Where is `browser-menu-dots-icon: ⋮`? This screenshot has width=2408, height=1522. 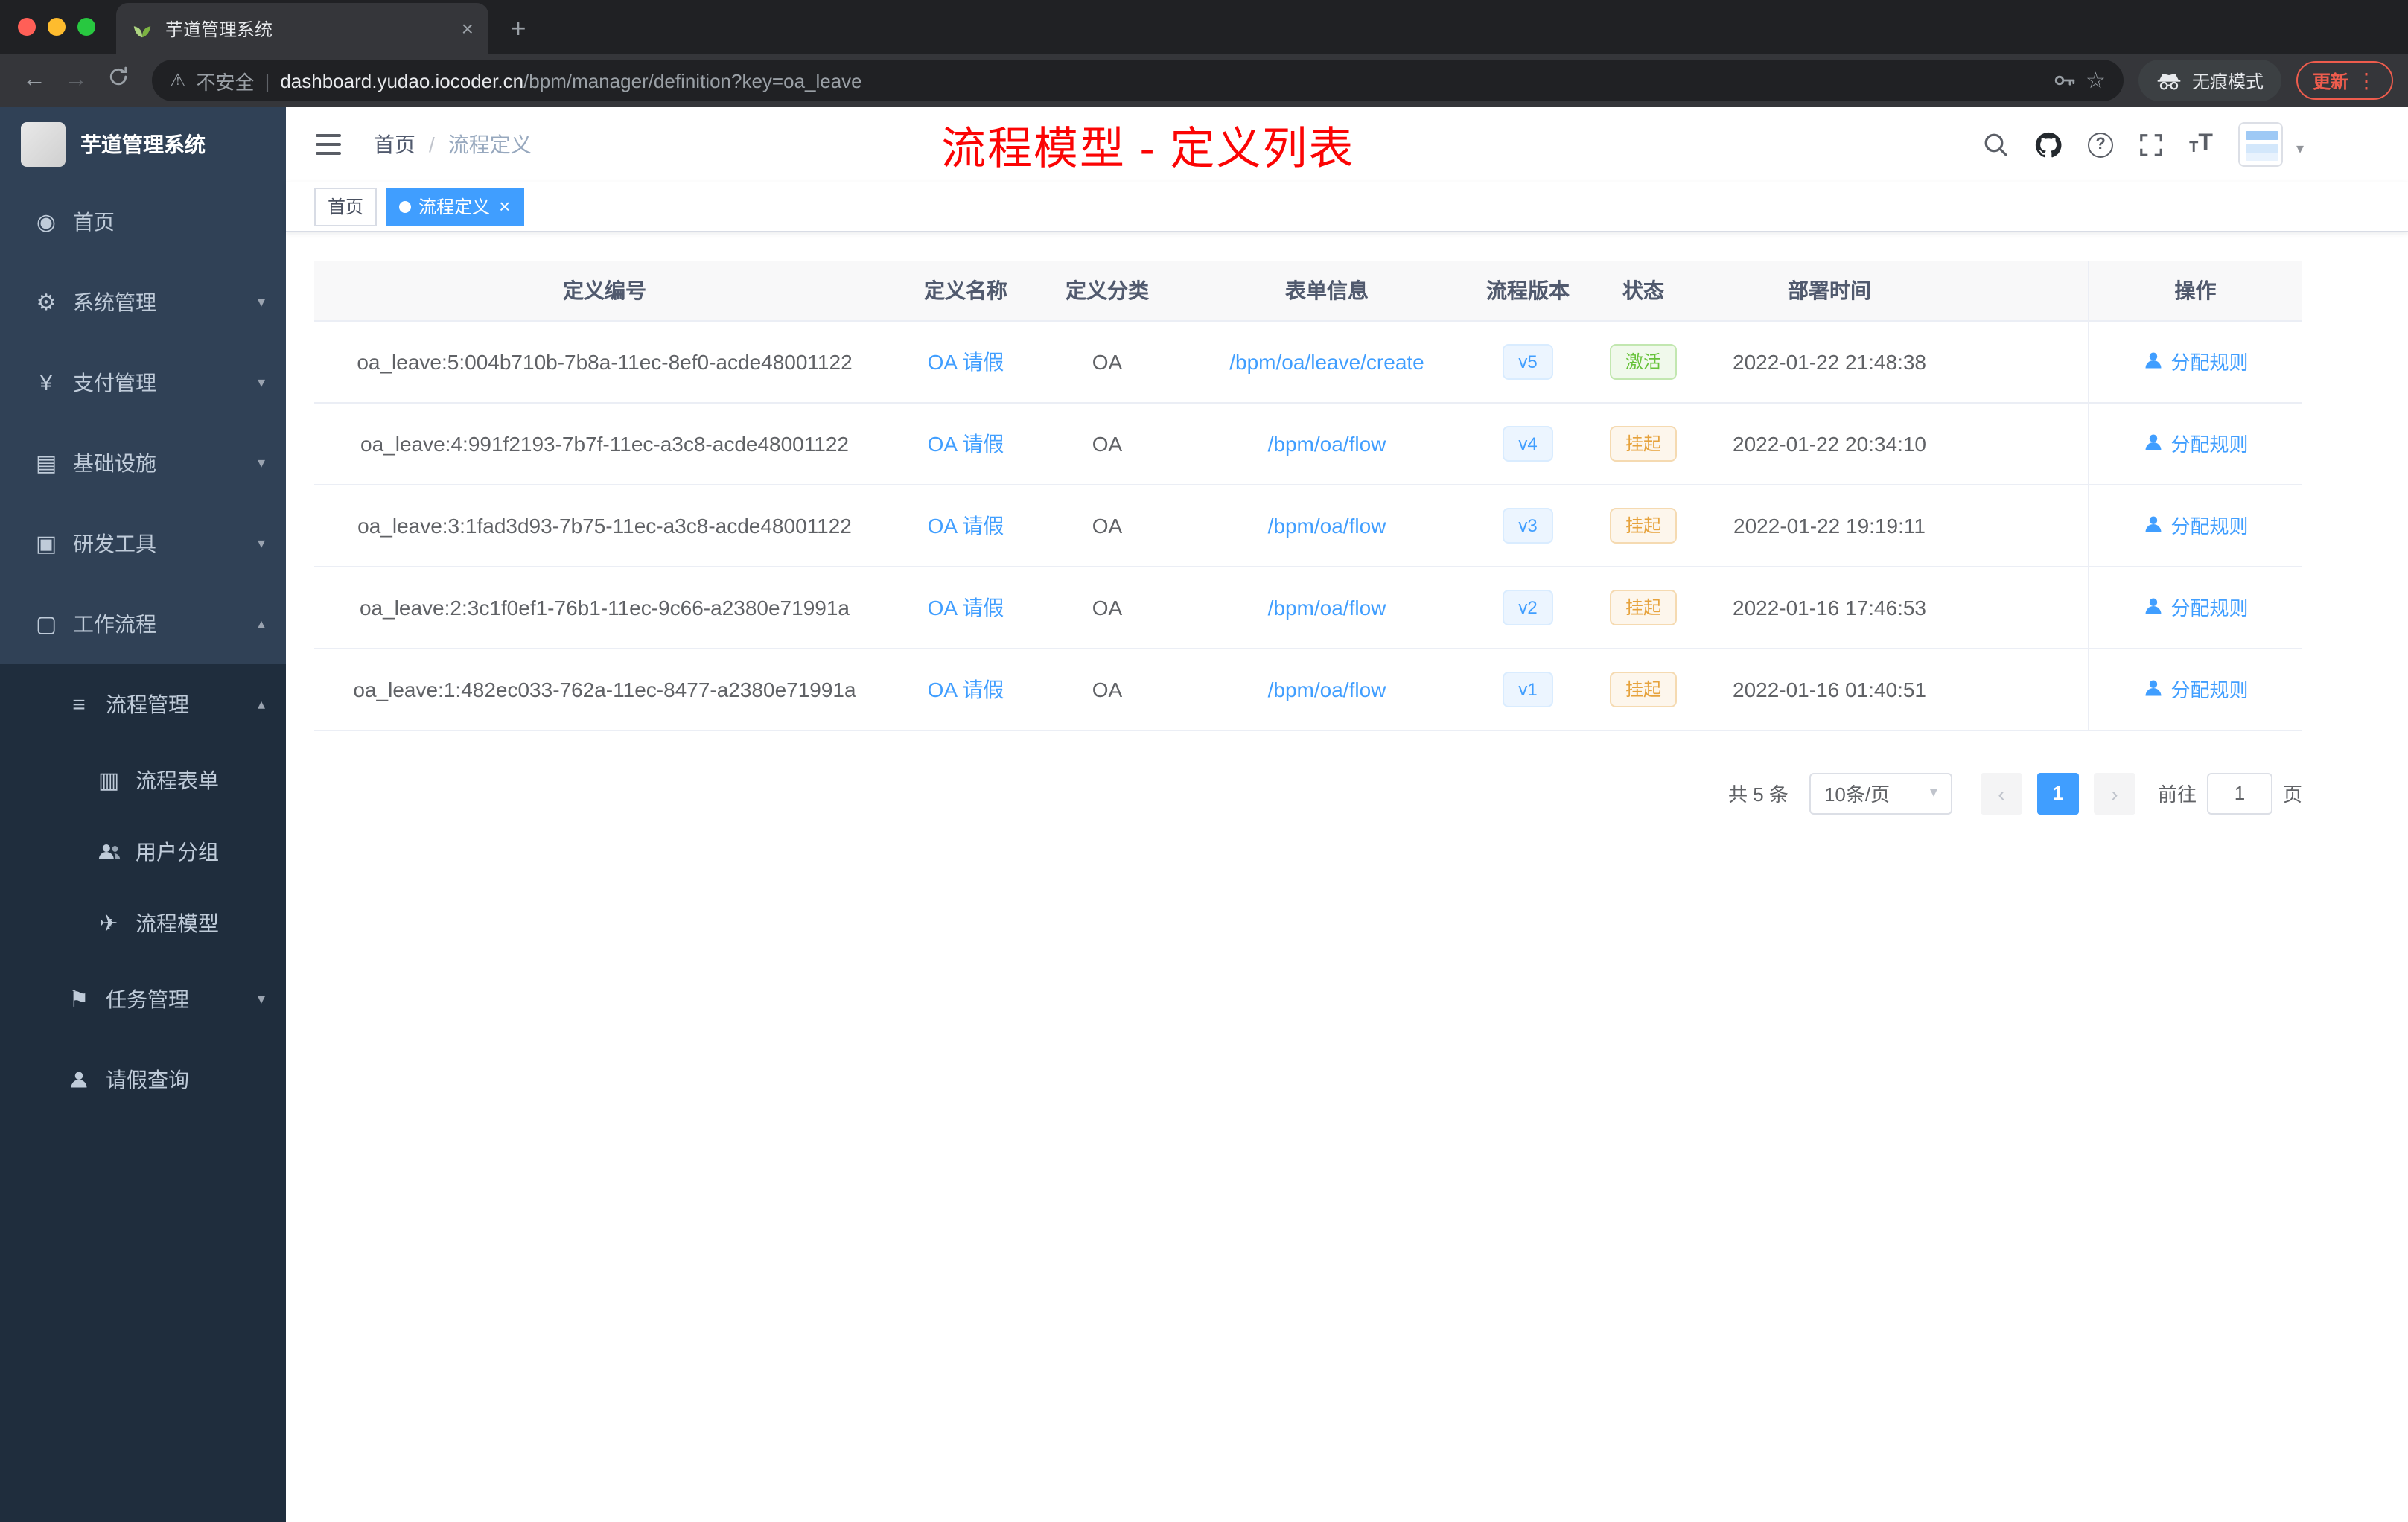 browser-menu-dots-icon: ⋮ is located at coordinates (2366, 80).